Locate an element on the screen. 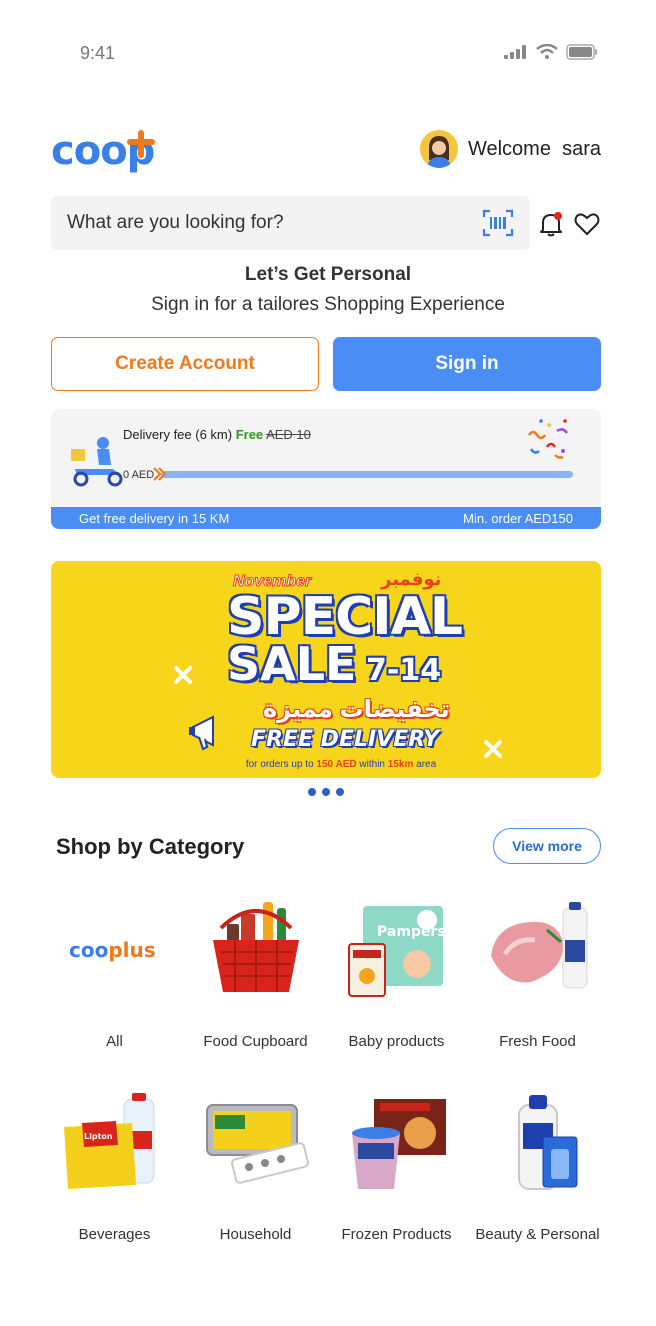  category-food-cupboard: Food Cupboard is located at coordinates (255, 972).